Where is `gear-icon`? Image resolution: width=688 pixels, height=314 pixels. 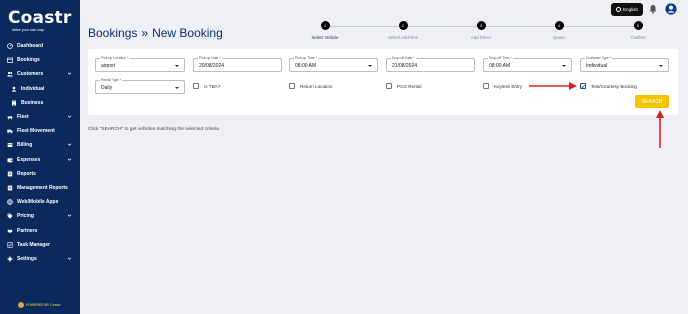
gear-icon is located at coordinates (9, 258).